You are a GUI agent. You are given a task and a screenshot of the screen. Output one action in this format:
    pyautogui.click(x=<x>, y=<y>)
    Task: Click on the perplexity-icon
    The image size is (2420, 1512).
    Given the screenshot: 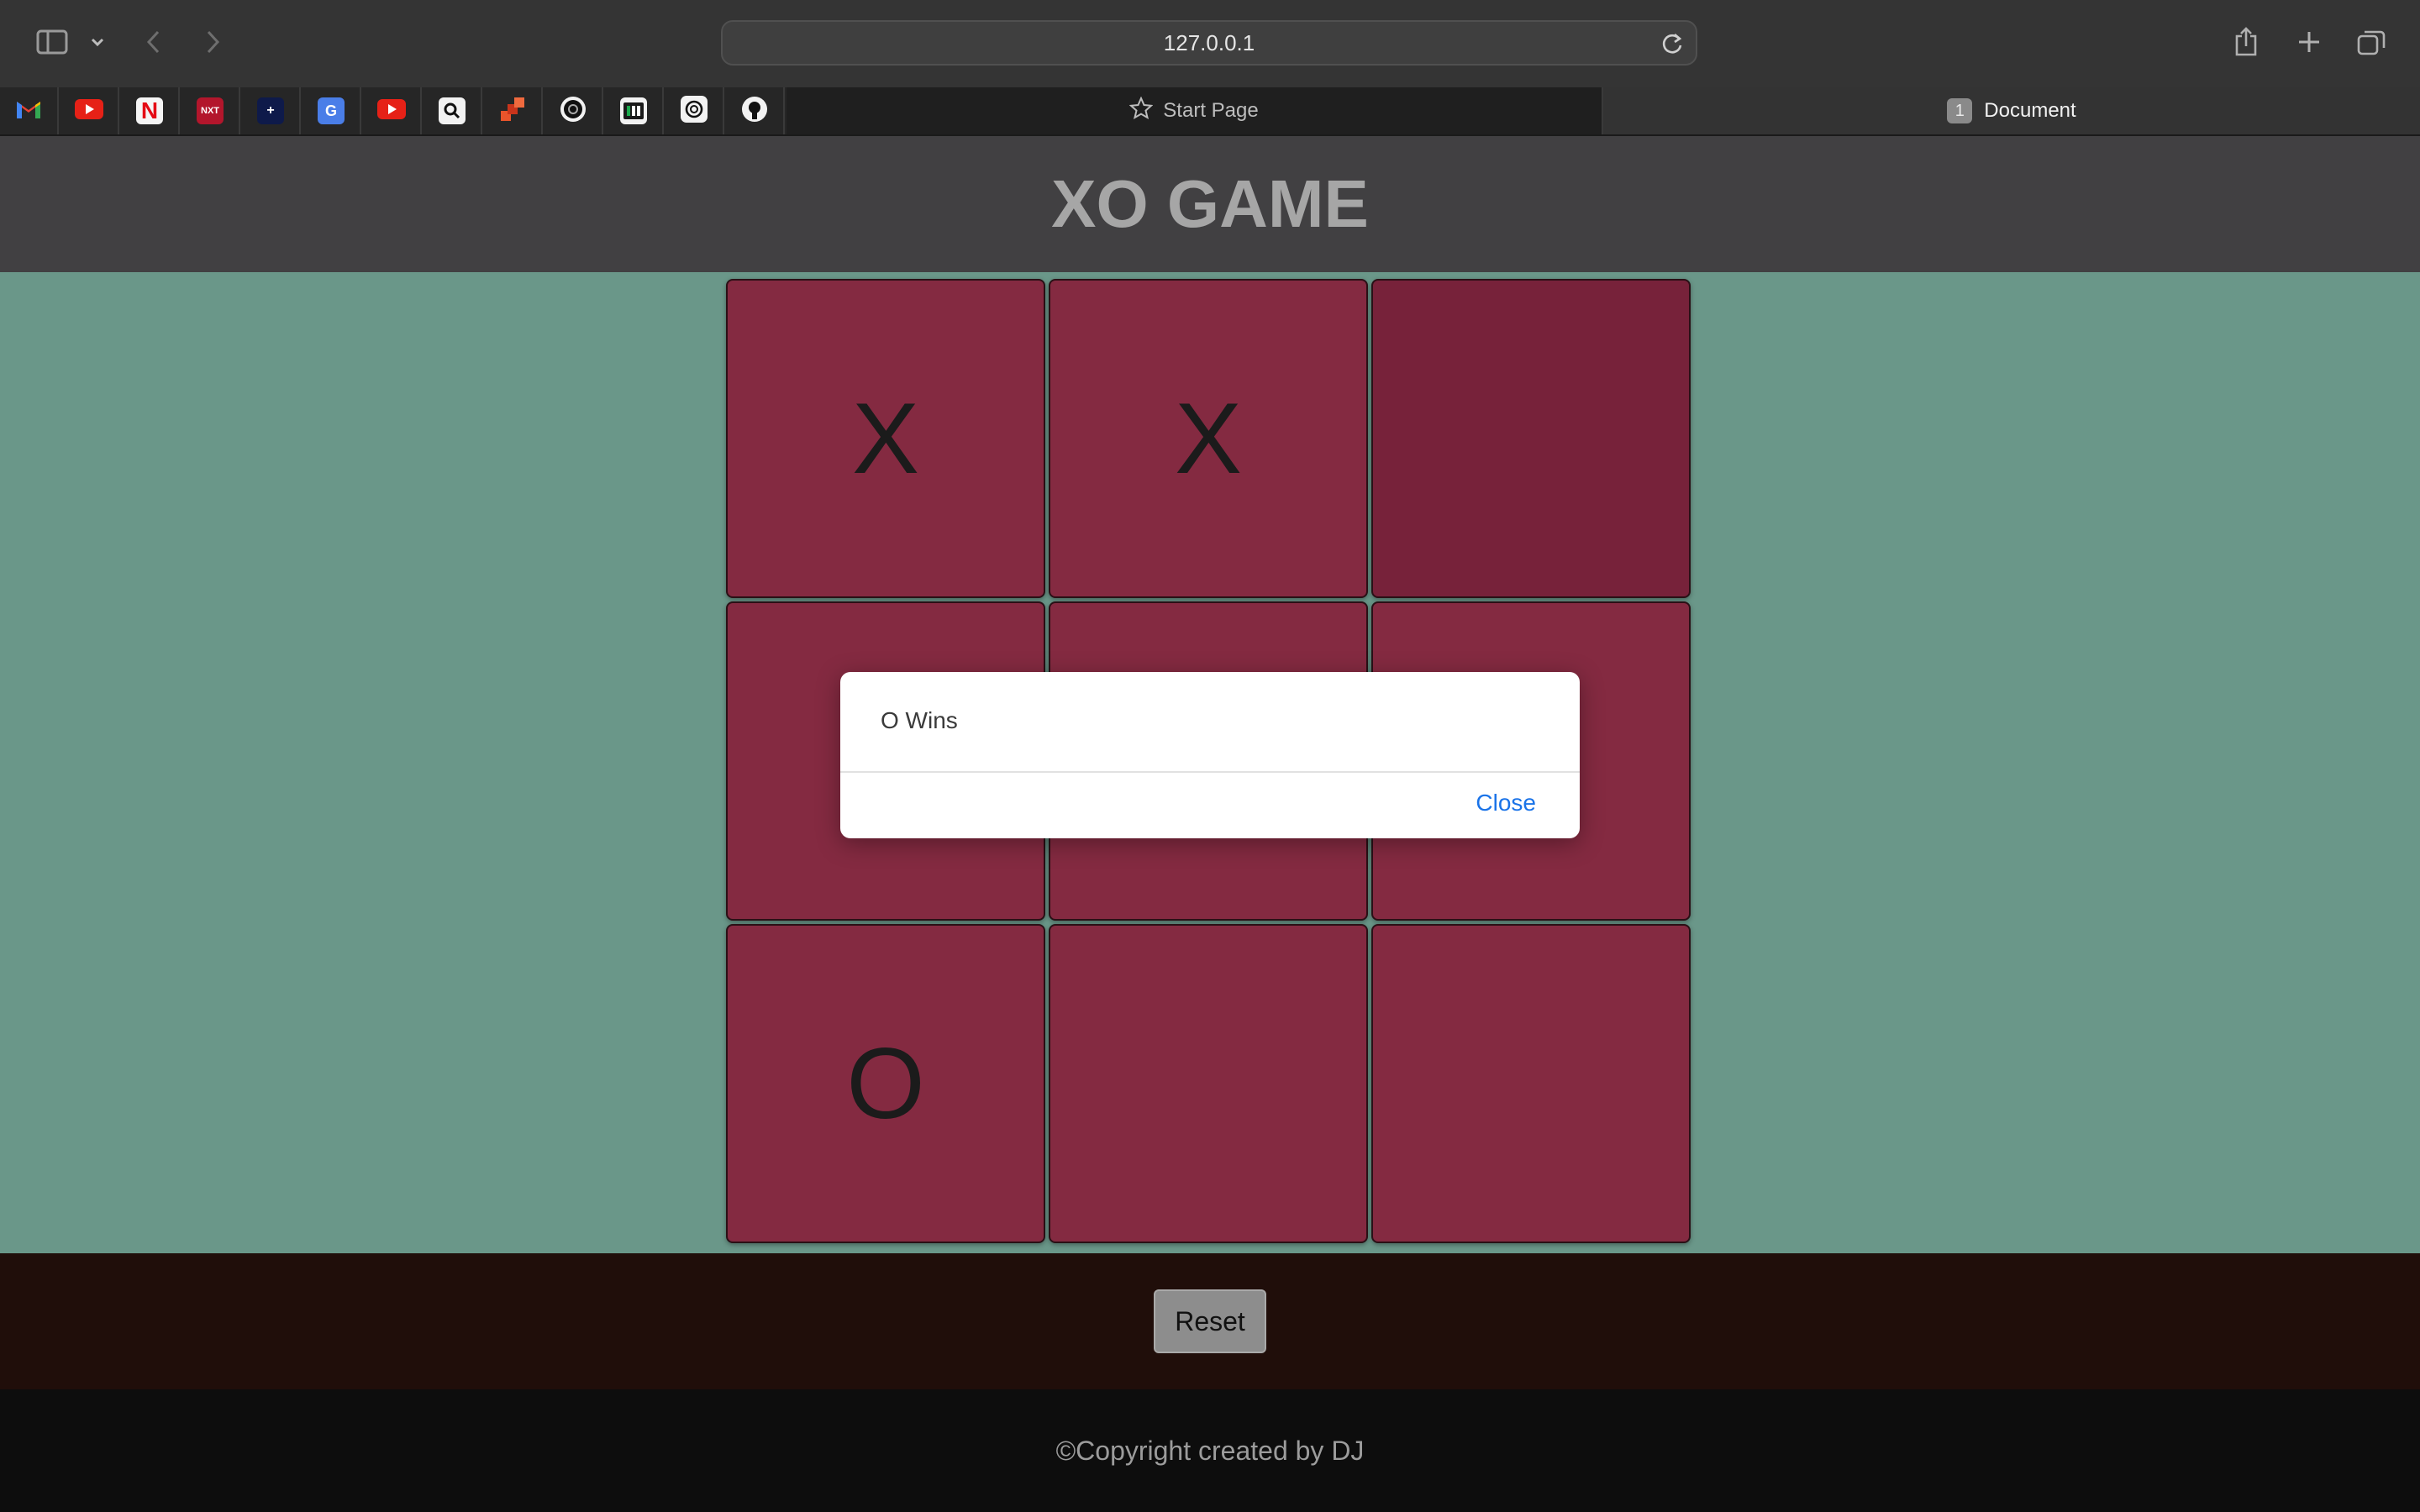 What is the action you would take?
    pyautogui.click(x=573, y=111)
    